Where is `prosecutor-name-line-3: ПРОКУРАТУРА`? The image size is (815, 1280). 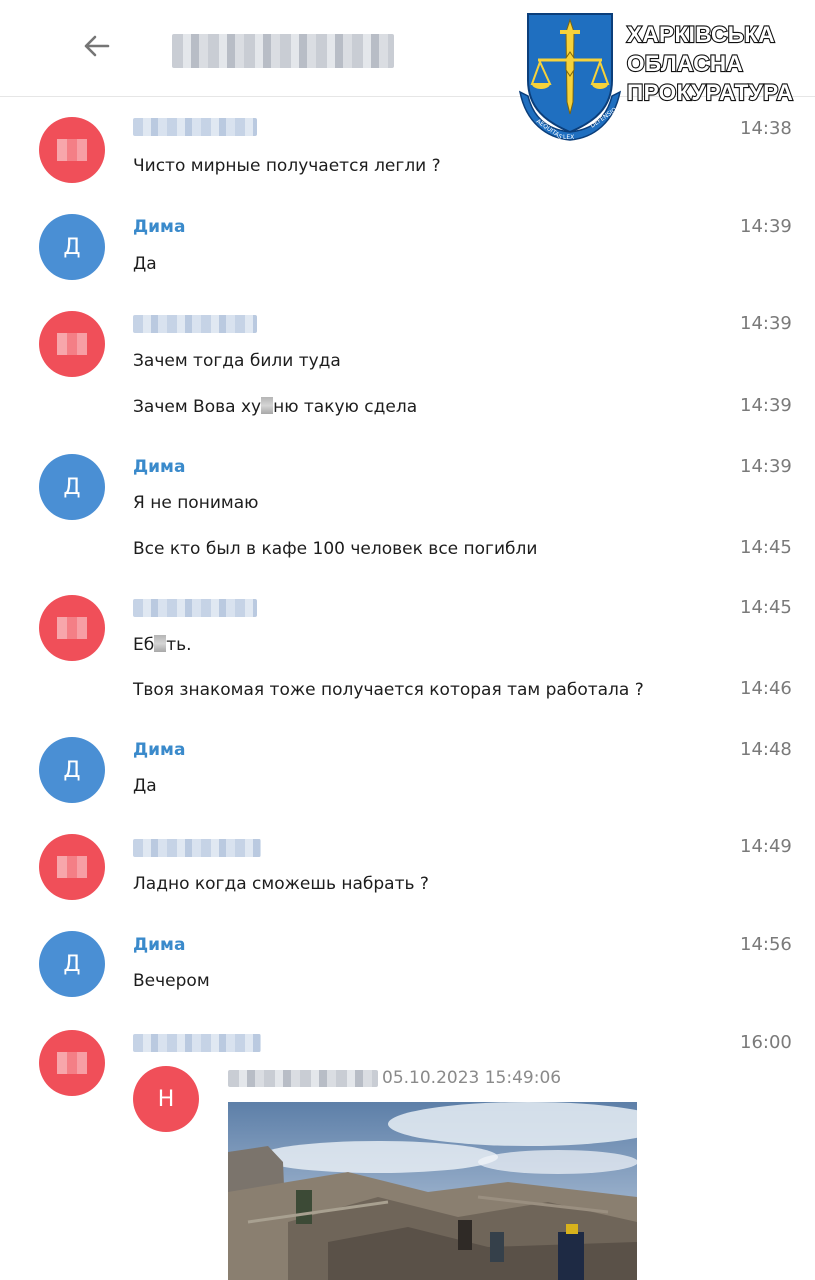 prosecutor-name-line-3: ПРОКУРАТУРА is located at coordinates (710, 92).